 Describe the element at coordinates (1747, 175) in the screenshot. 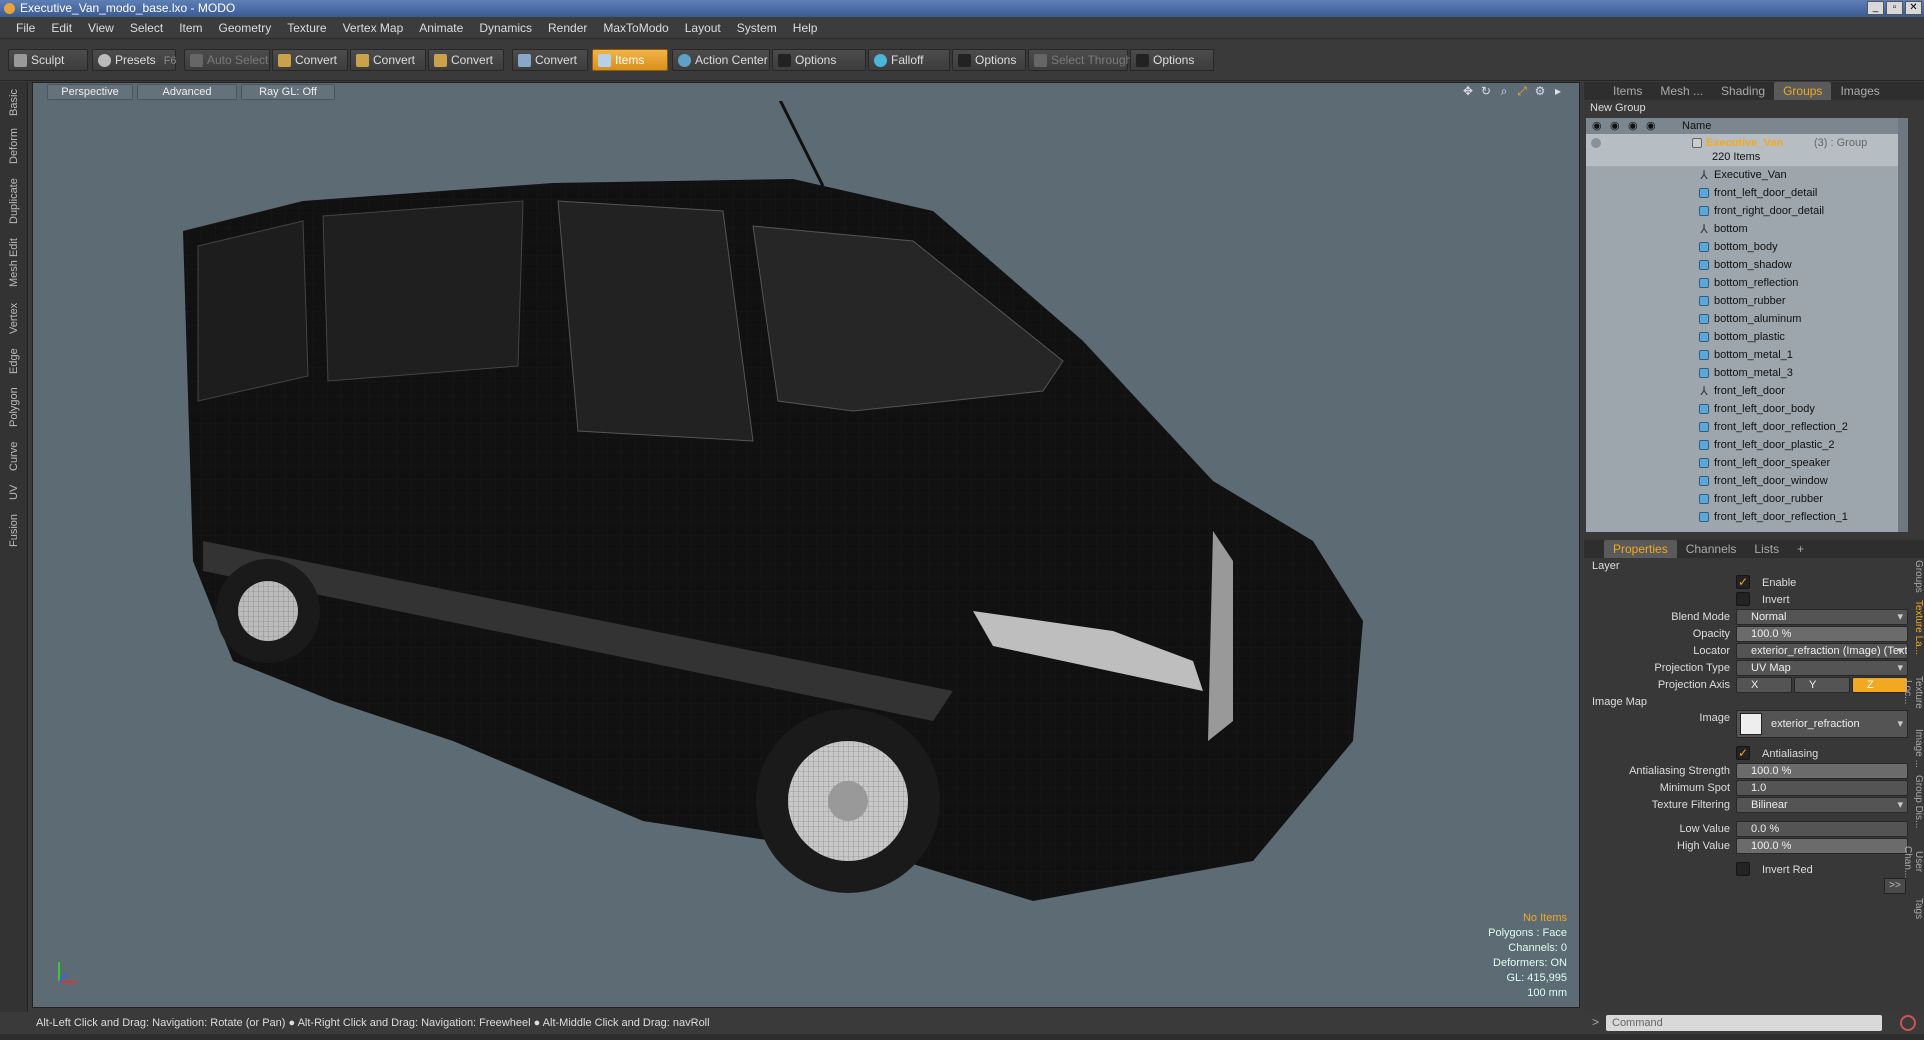

I see `group-item-row: ⅄ Executive_Van` at that location.